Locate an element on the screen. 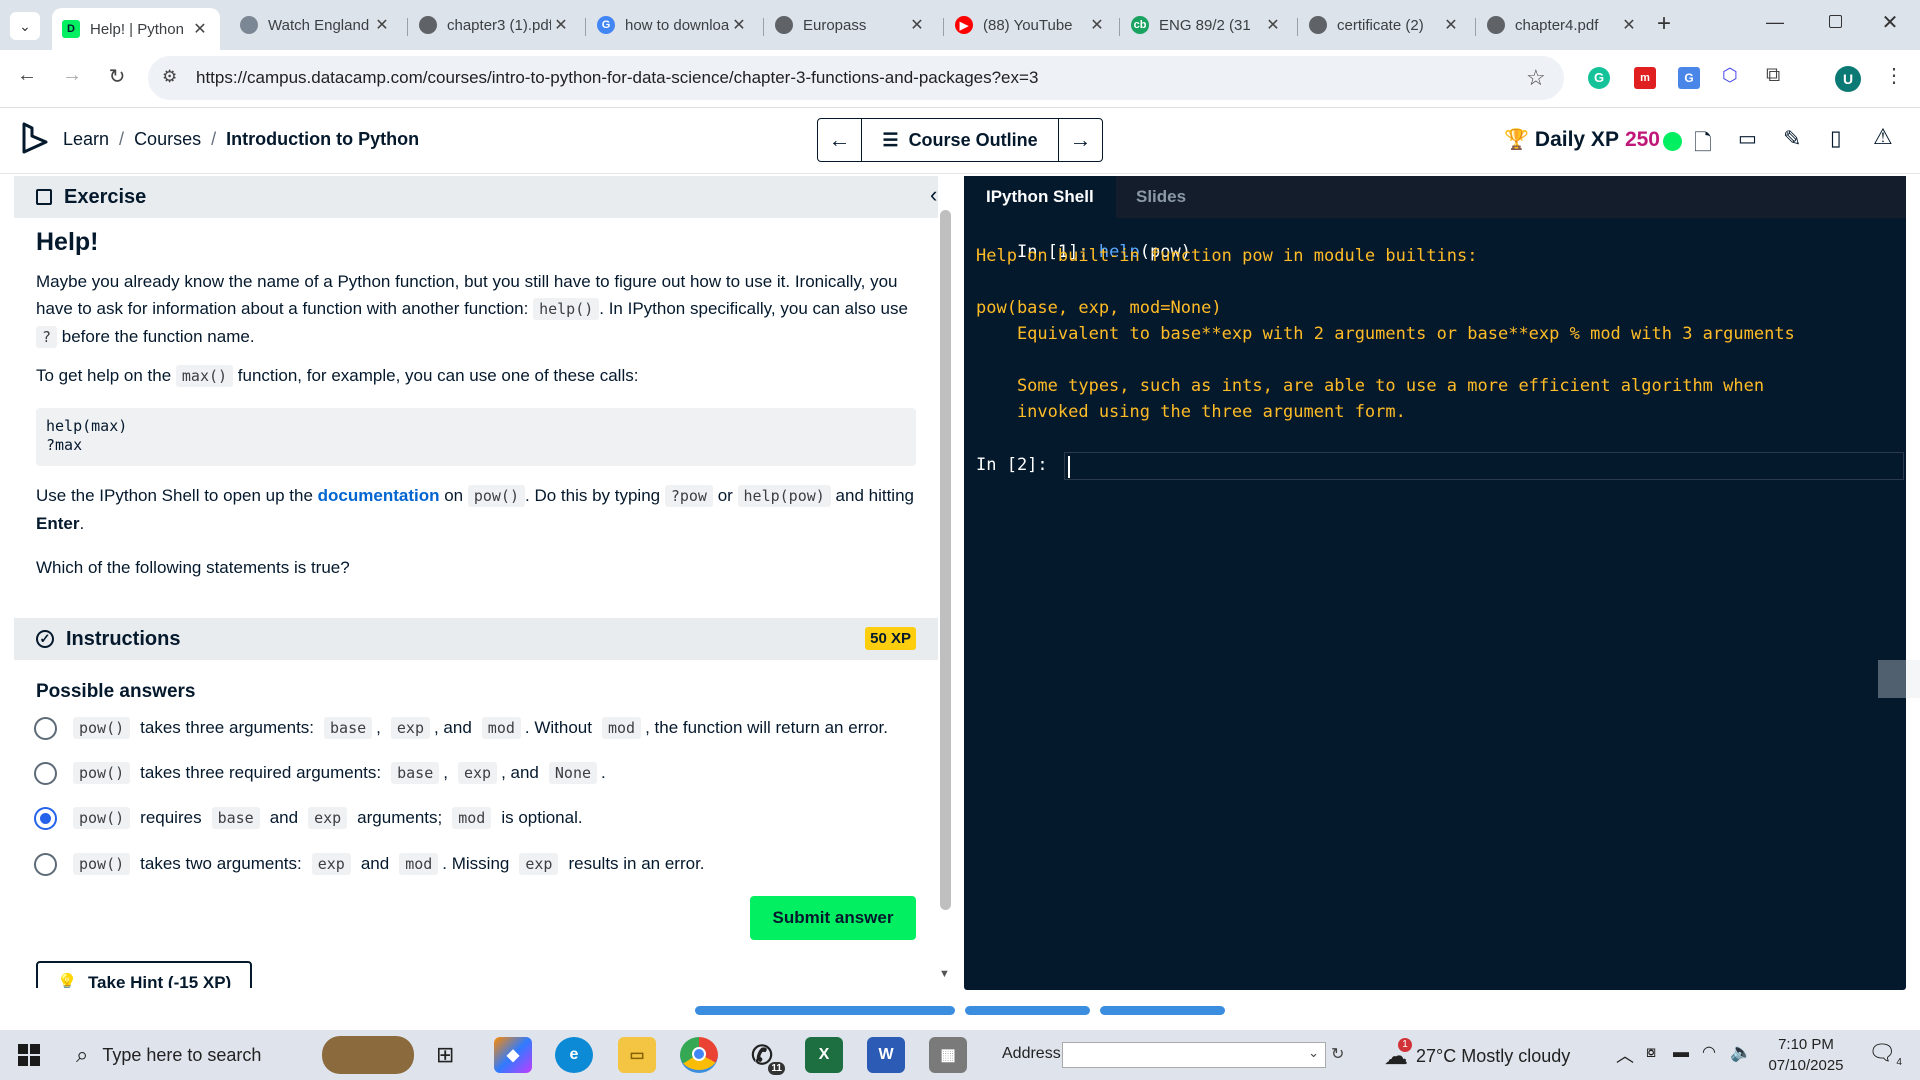  extensions-puzzle-icon: ⧉ is located at coordinates (1773, 75).